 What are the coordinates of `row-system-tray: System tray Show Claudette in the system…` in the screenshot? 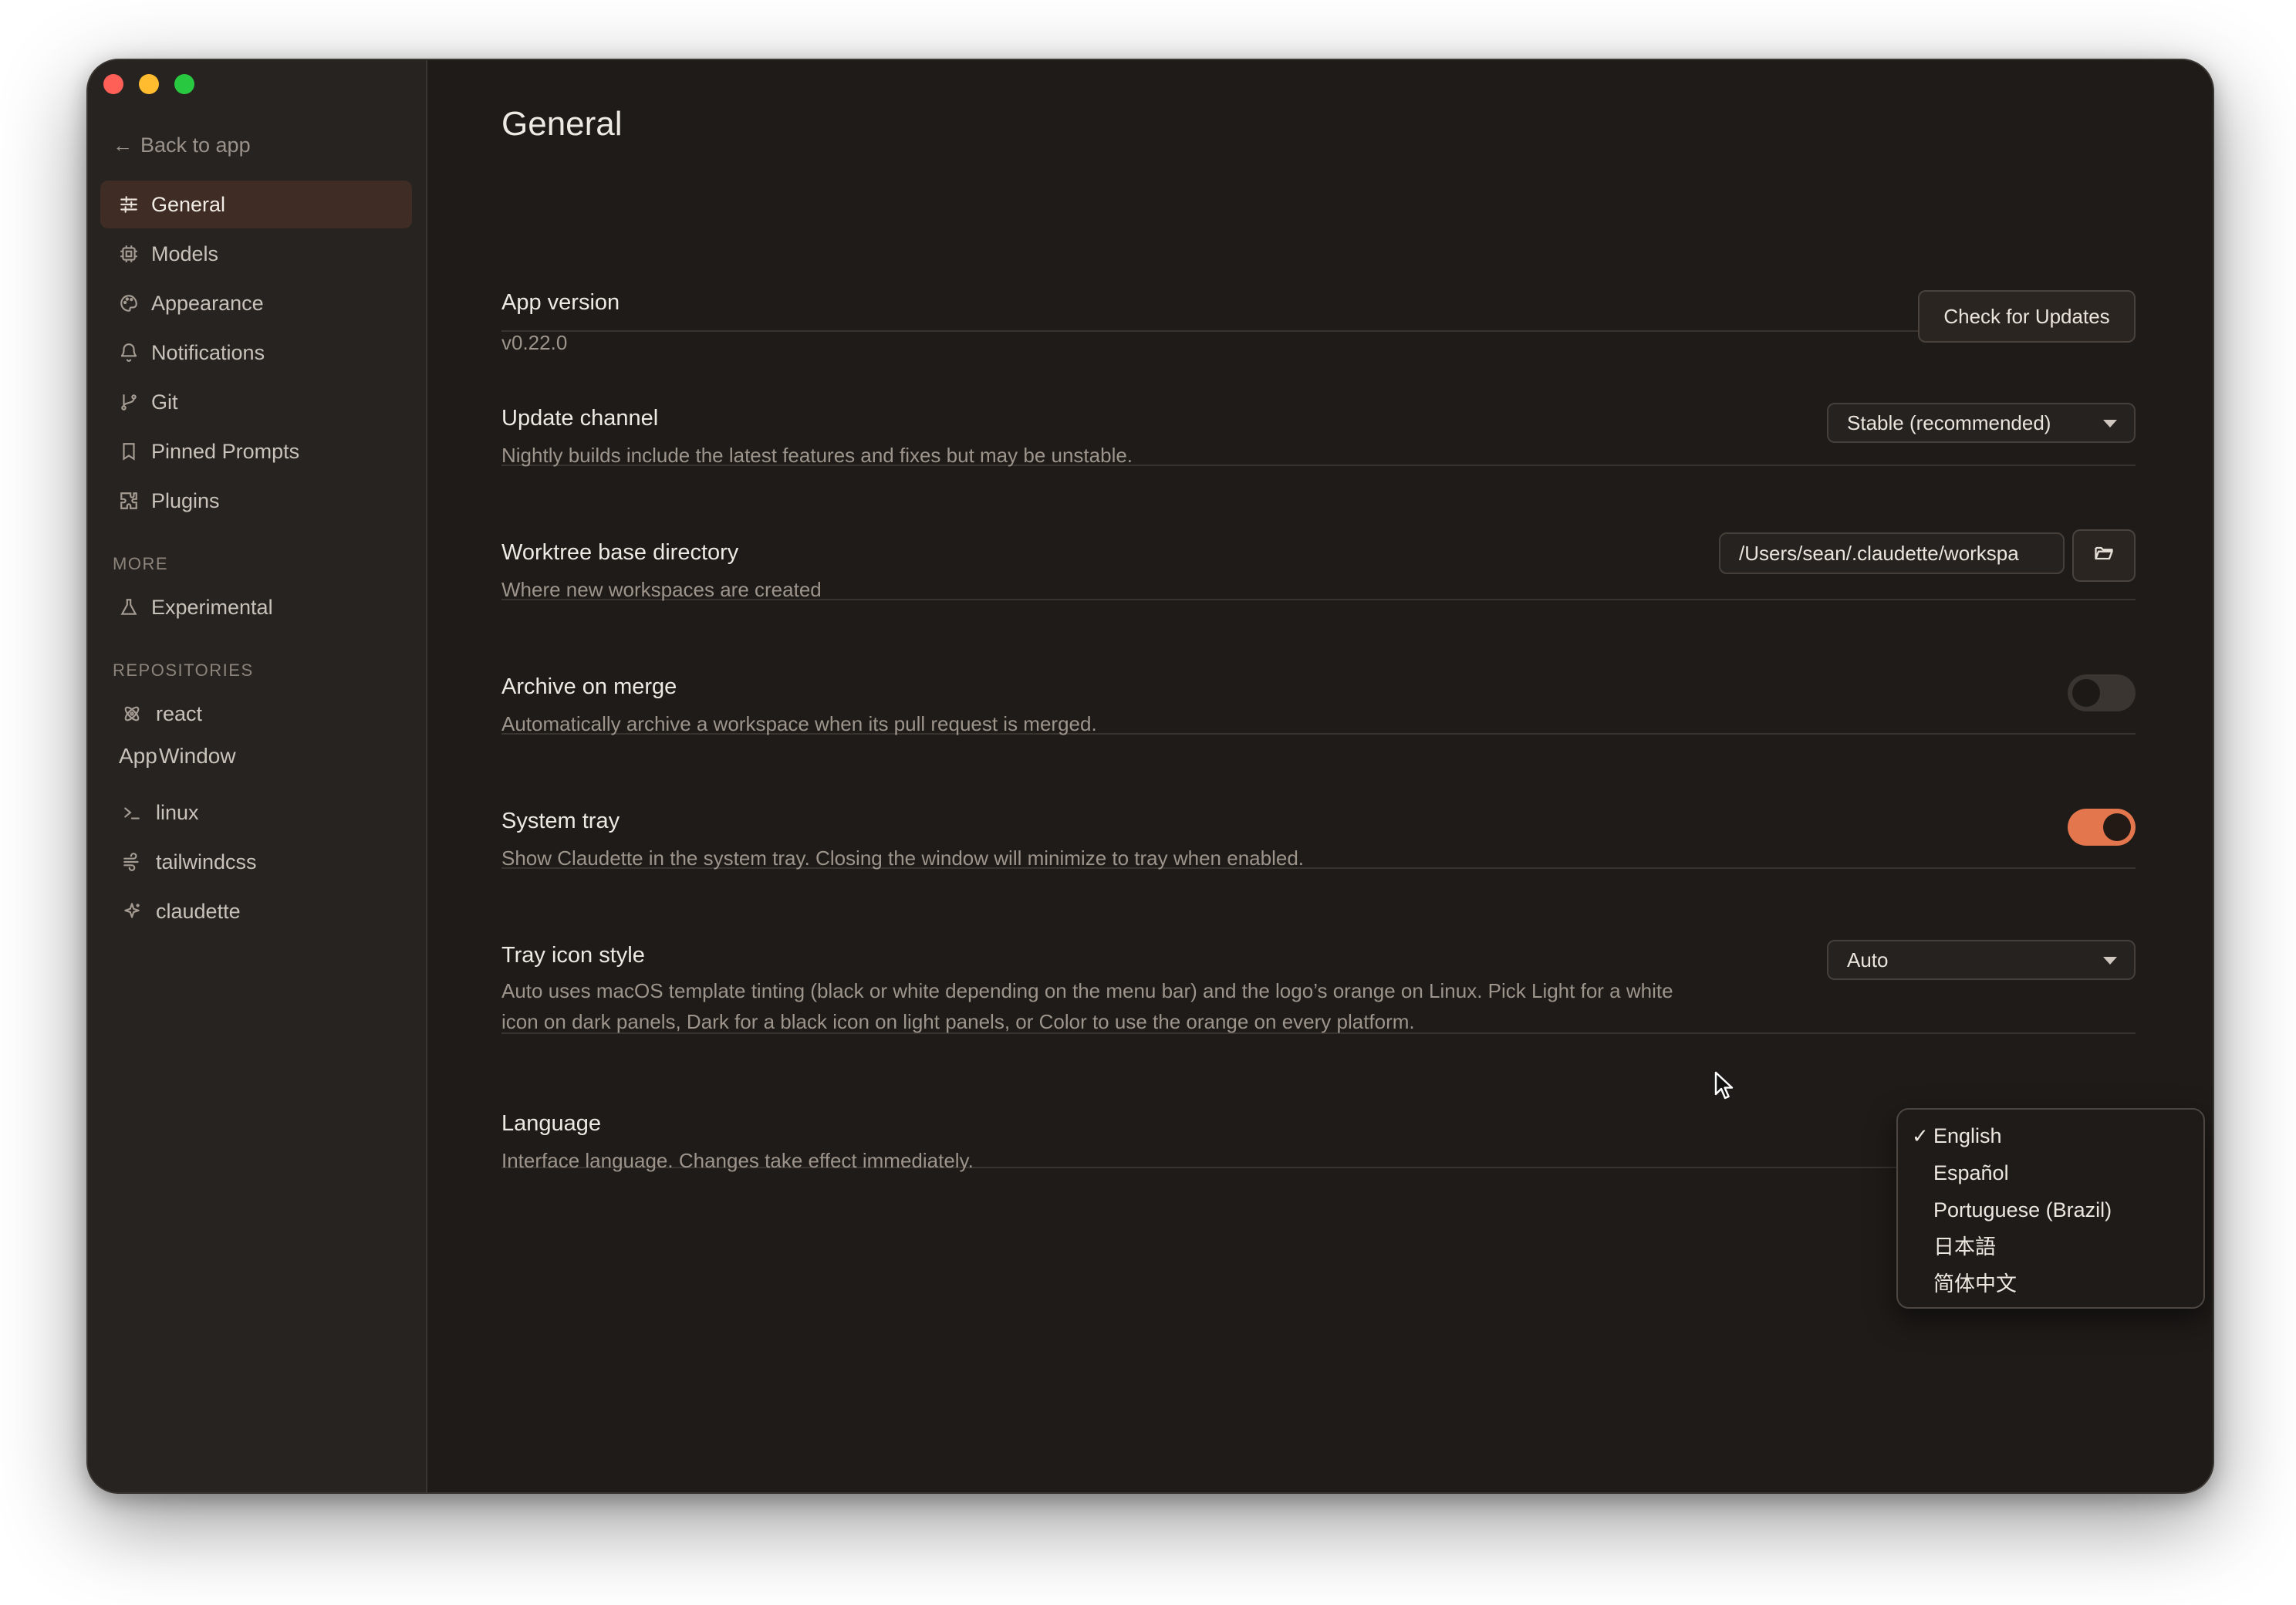 It's located at (1318, 802).